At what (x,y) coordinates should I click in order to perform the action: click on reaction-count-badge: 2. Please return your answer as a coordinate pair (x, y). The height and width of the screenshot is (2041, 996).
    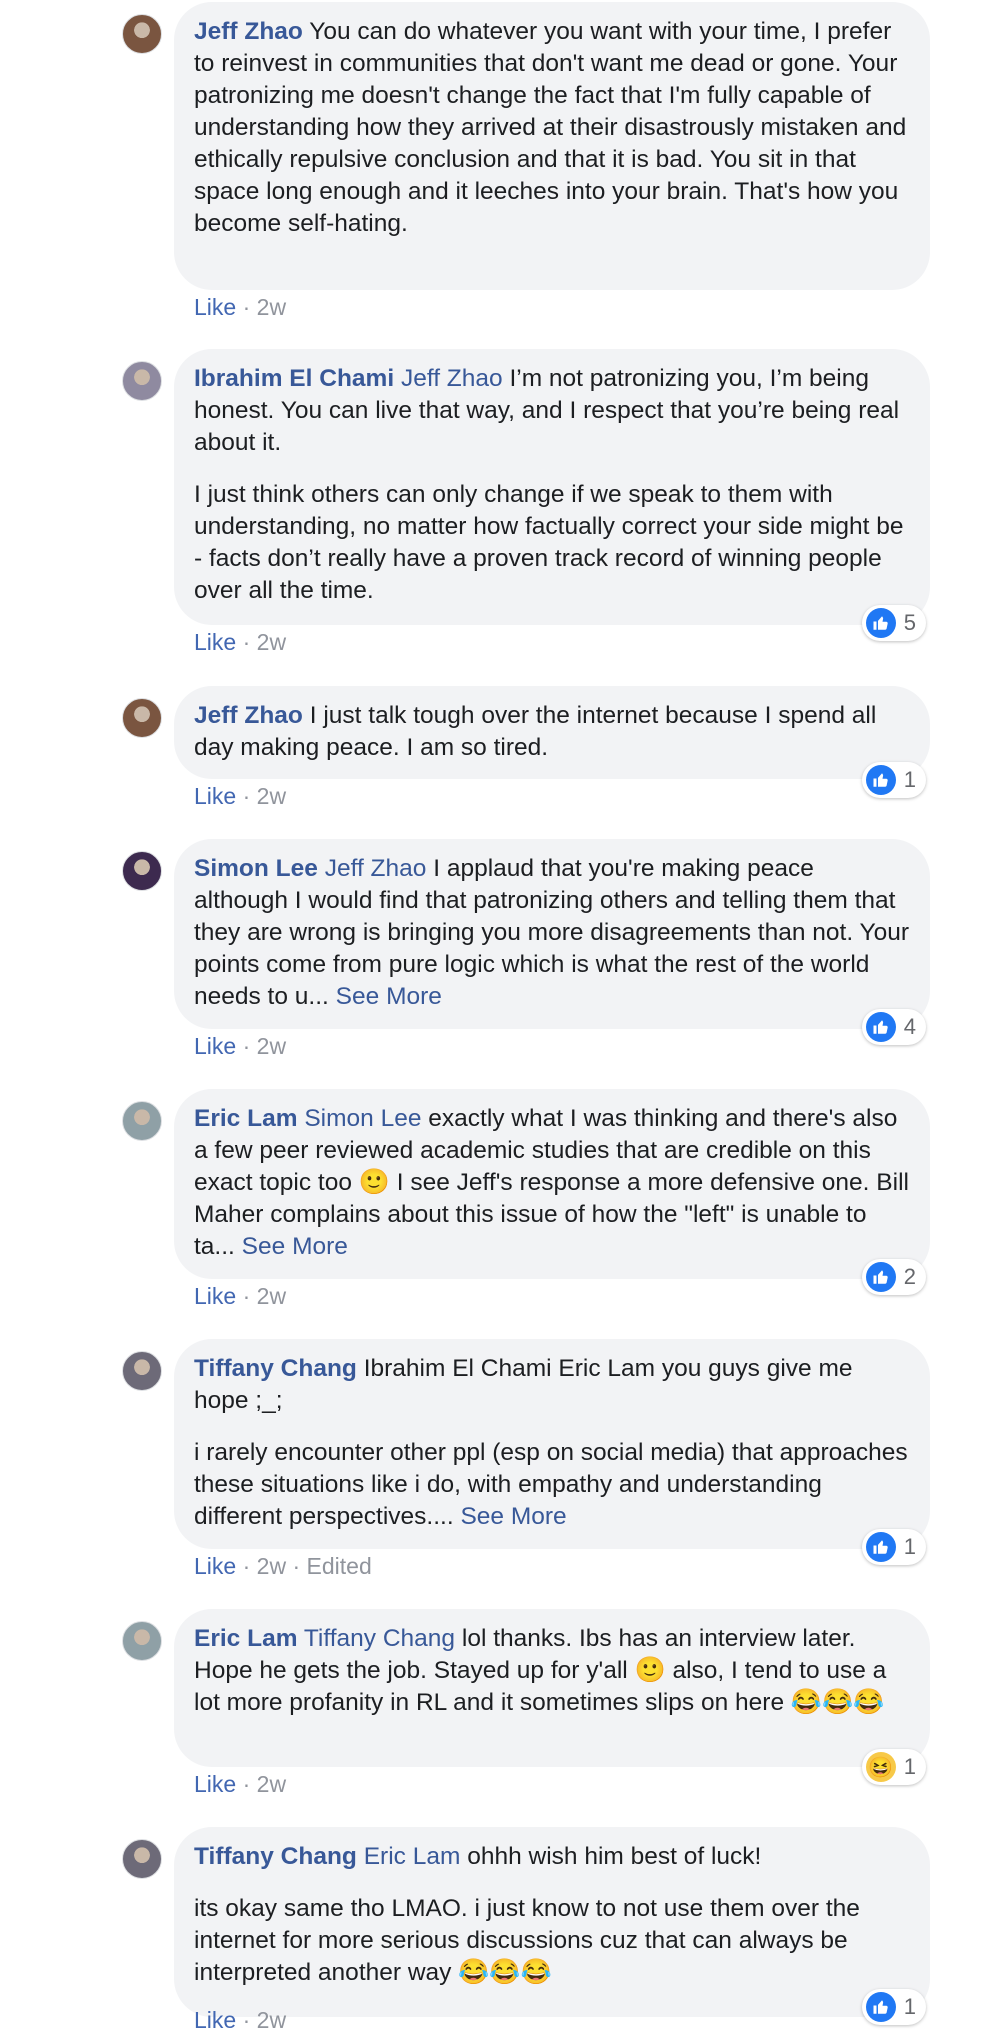
    Looking at the image, I should click on (893, 1277).